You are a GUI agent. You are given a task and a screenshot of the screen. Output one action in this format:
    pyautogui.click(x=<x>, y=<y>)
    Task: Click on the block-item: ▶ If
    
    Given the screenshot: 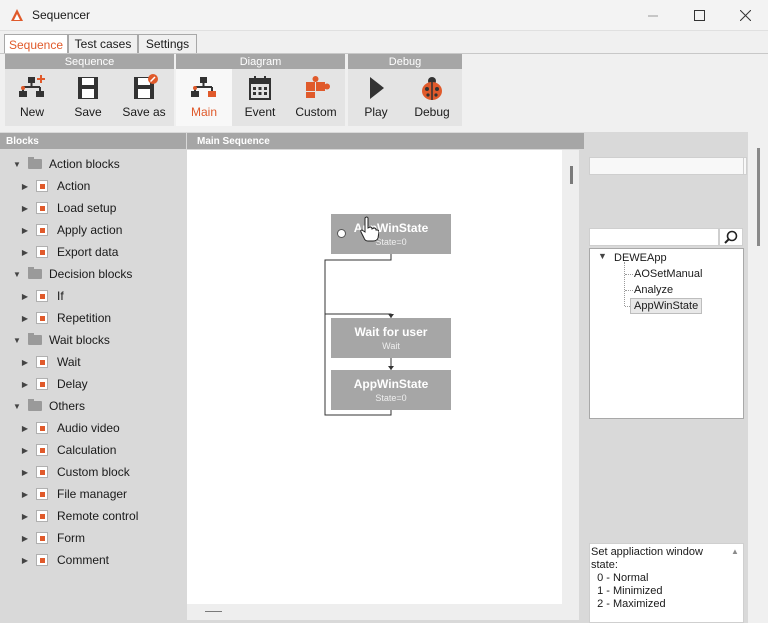 What is the action you would take?
    pyautogui.click(x=42, y=296)
    